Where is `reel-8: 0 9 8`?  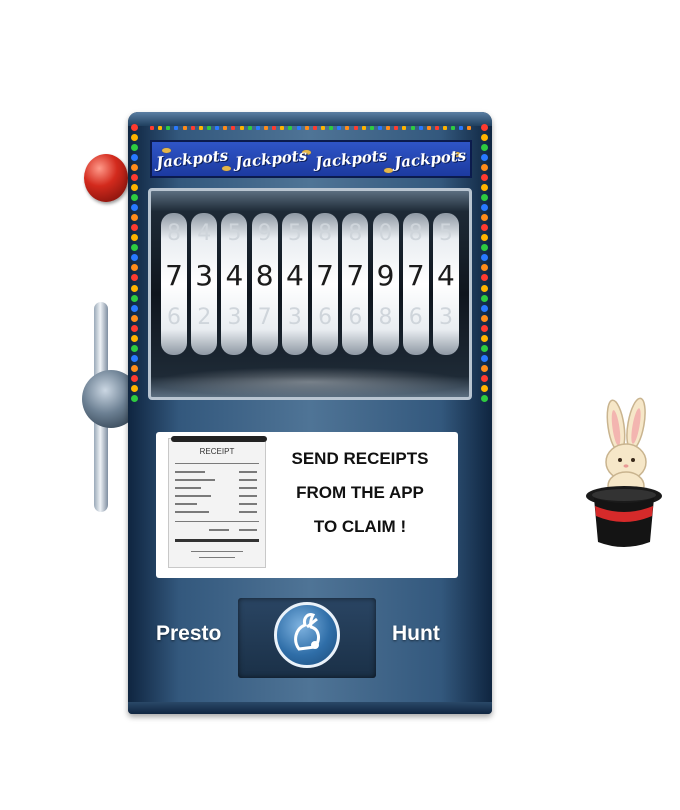 reel-8: 0 9 8 is located at coordinates (385, 284).